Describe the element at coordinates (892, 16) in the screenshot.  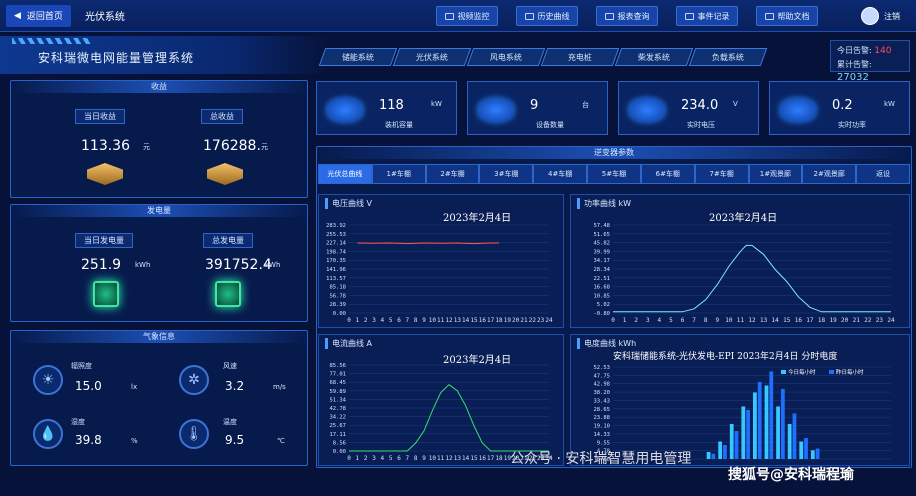
I see `logout-link: 注销` at that location.